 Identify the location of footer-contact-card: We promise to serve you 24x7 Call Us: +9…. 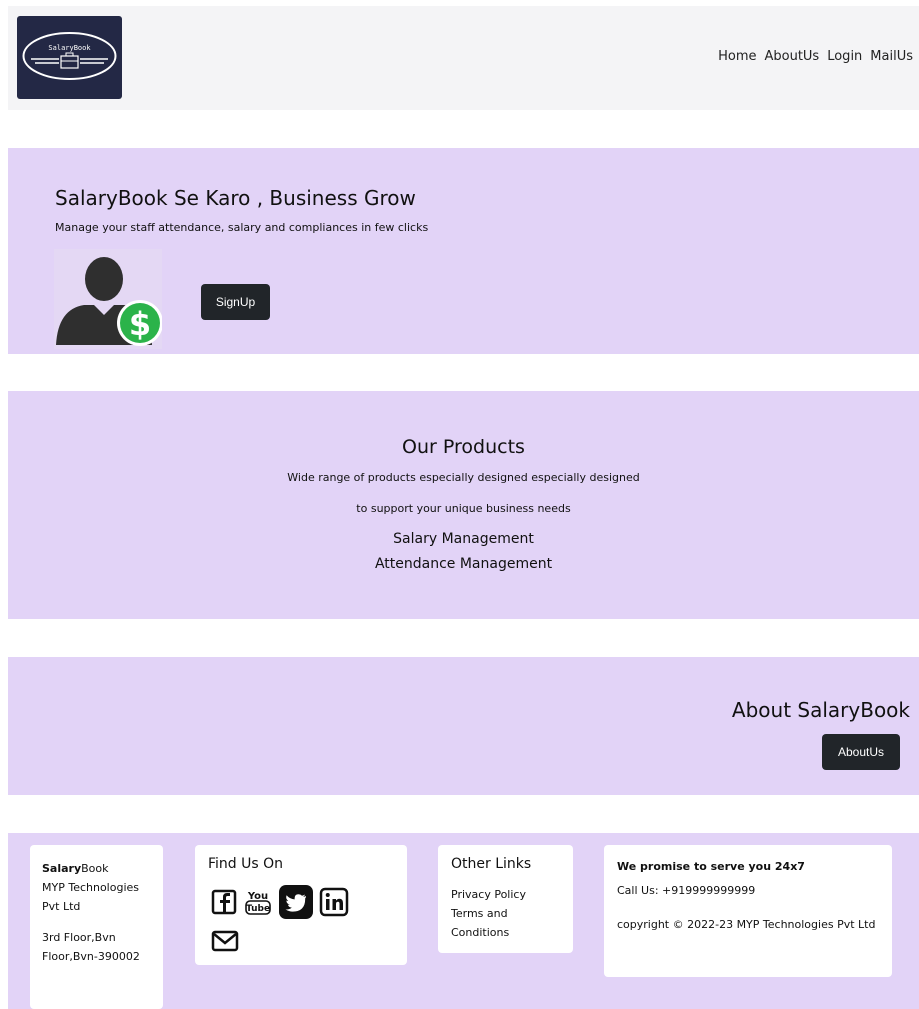
(748, 911).